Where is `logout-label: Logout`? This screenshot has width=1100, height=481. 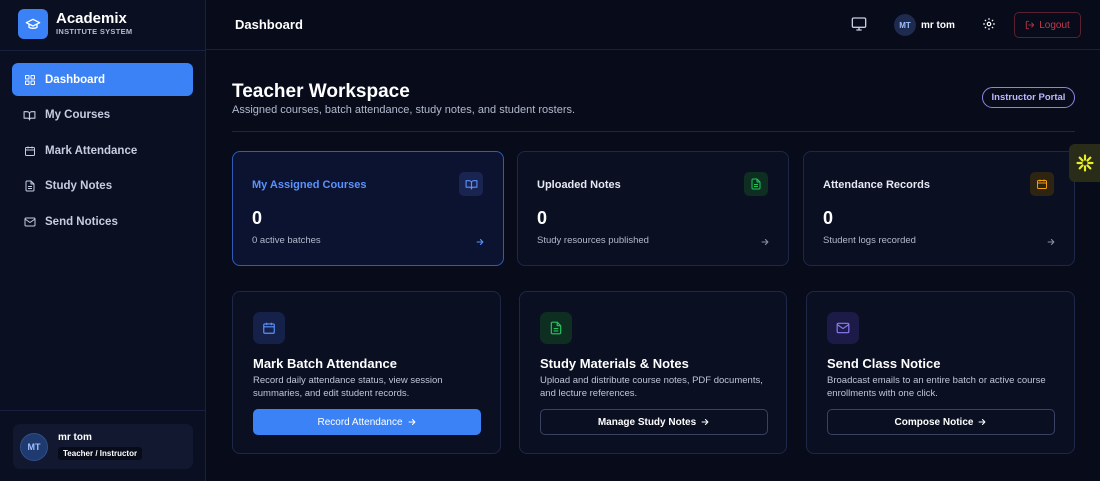 logout-label: Logout is located at coordinates (1054, 25).